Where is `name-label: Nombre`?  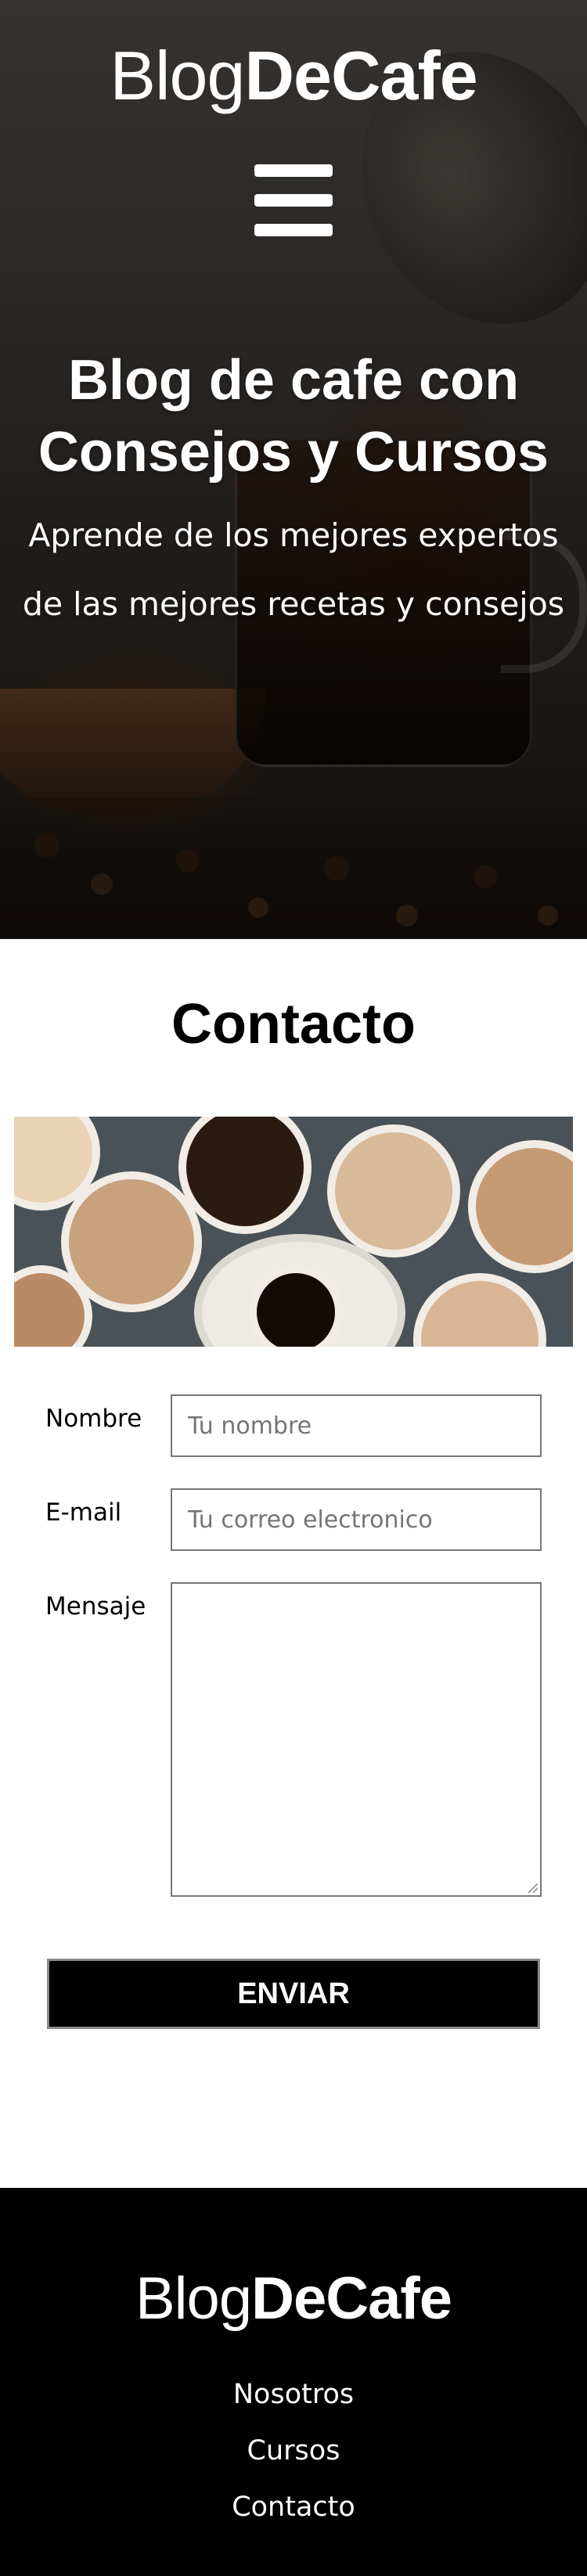
name-label: Nombre is located at coordinates (93, 1419).